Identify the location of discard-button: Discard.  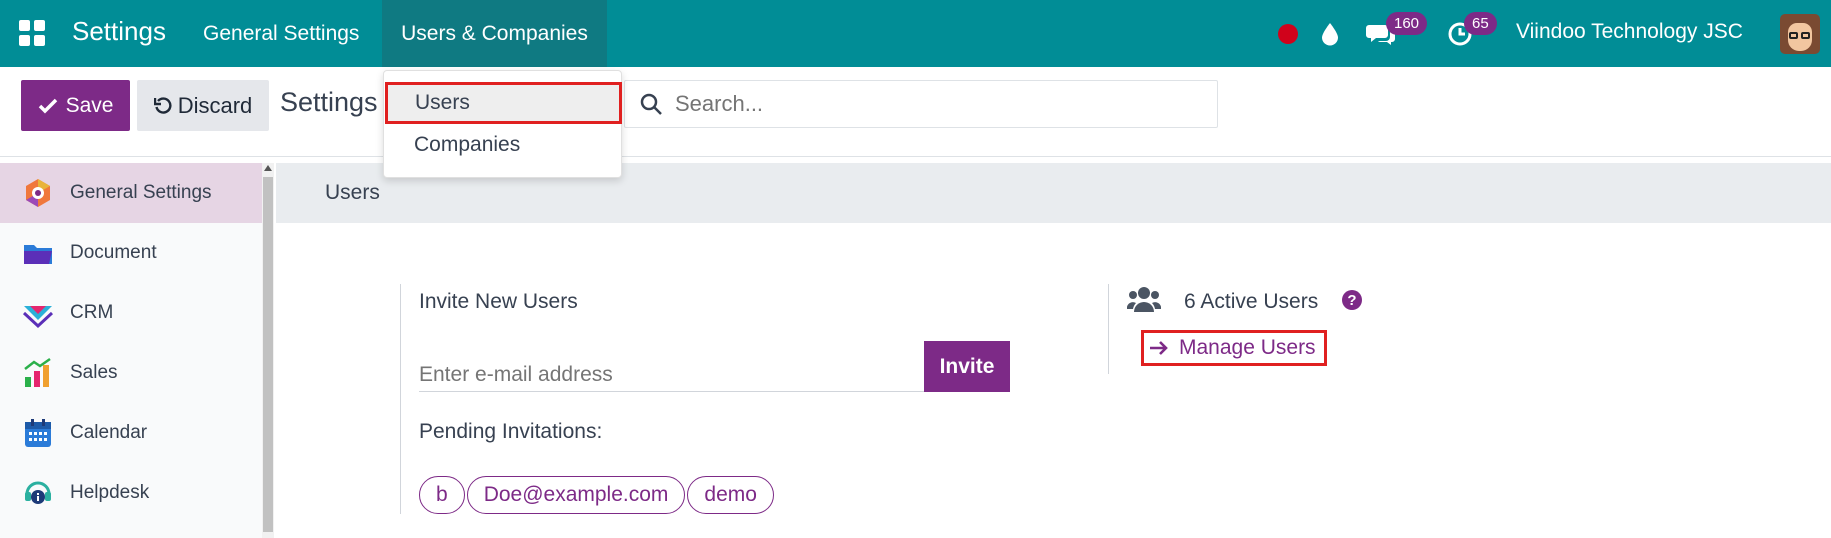
(203, 105).